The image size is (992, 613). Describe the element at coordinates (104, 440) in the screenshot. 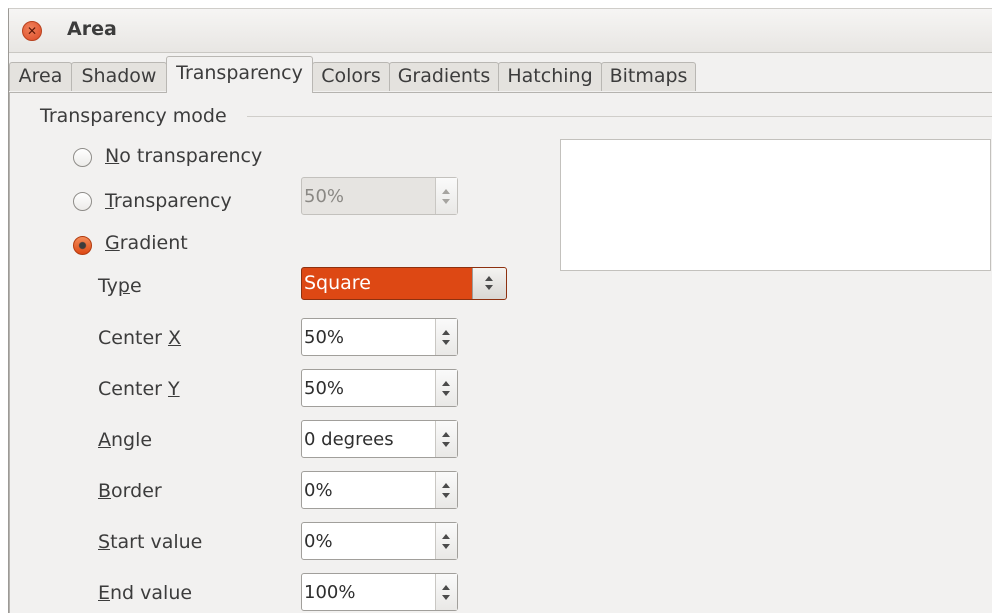

I see `mnemonic: A` at that location.